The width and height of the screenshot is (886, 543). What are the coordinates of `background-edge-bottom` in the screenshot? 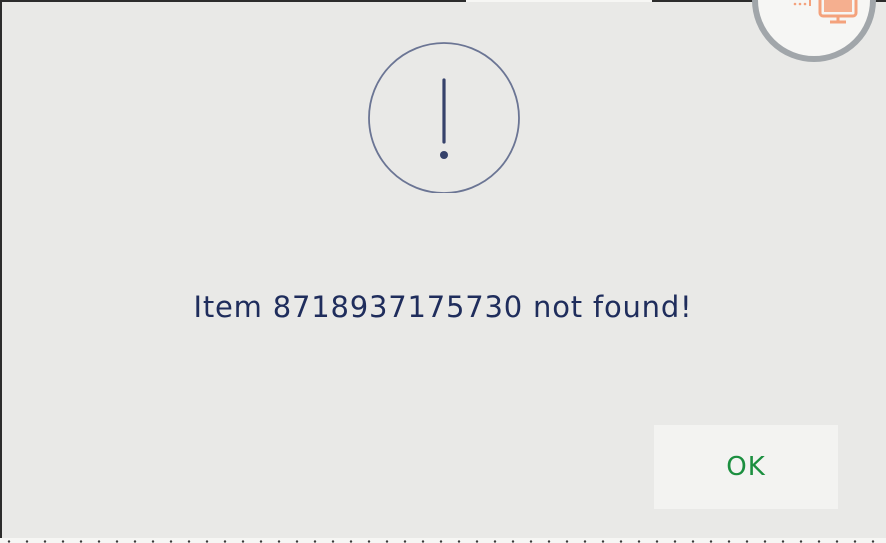 It's located at (443, 540).